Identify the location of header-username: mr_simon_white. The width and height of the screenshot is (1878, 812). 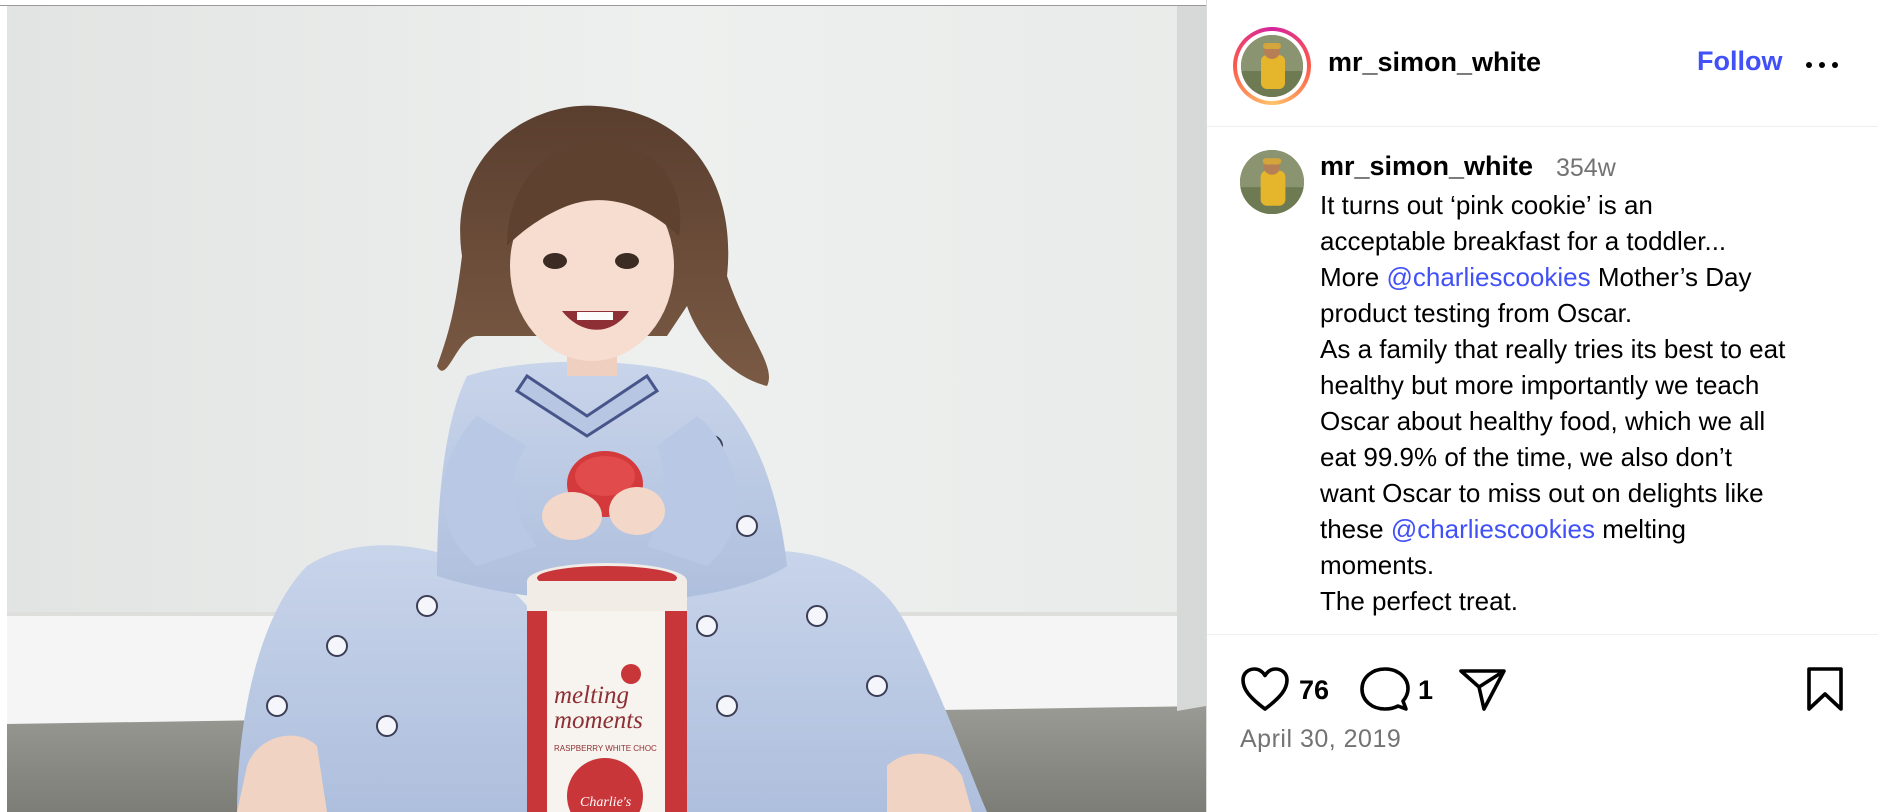
(1434, 62).